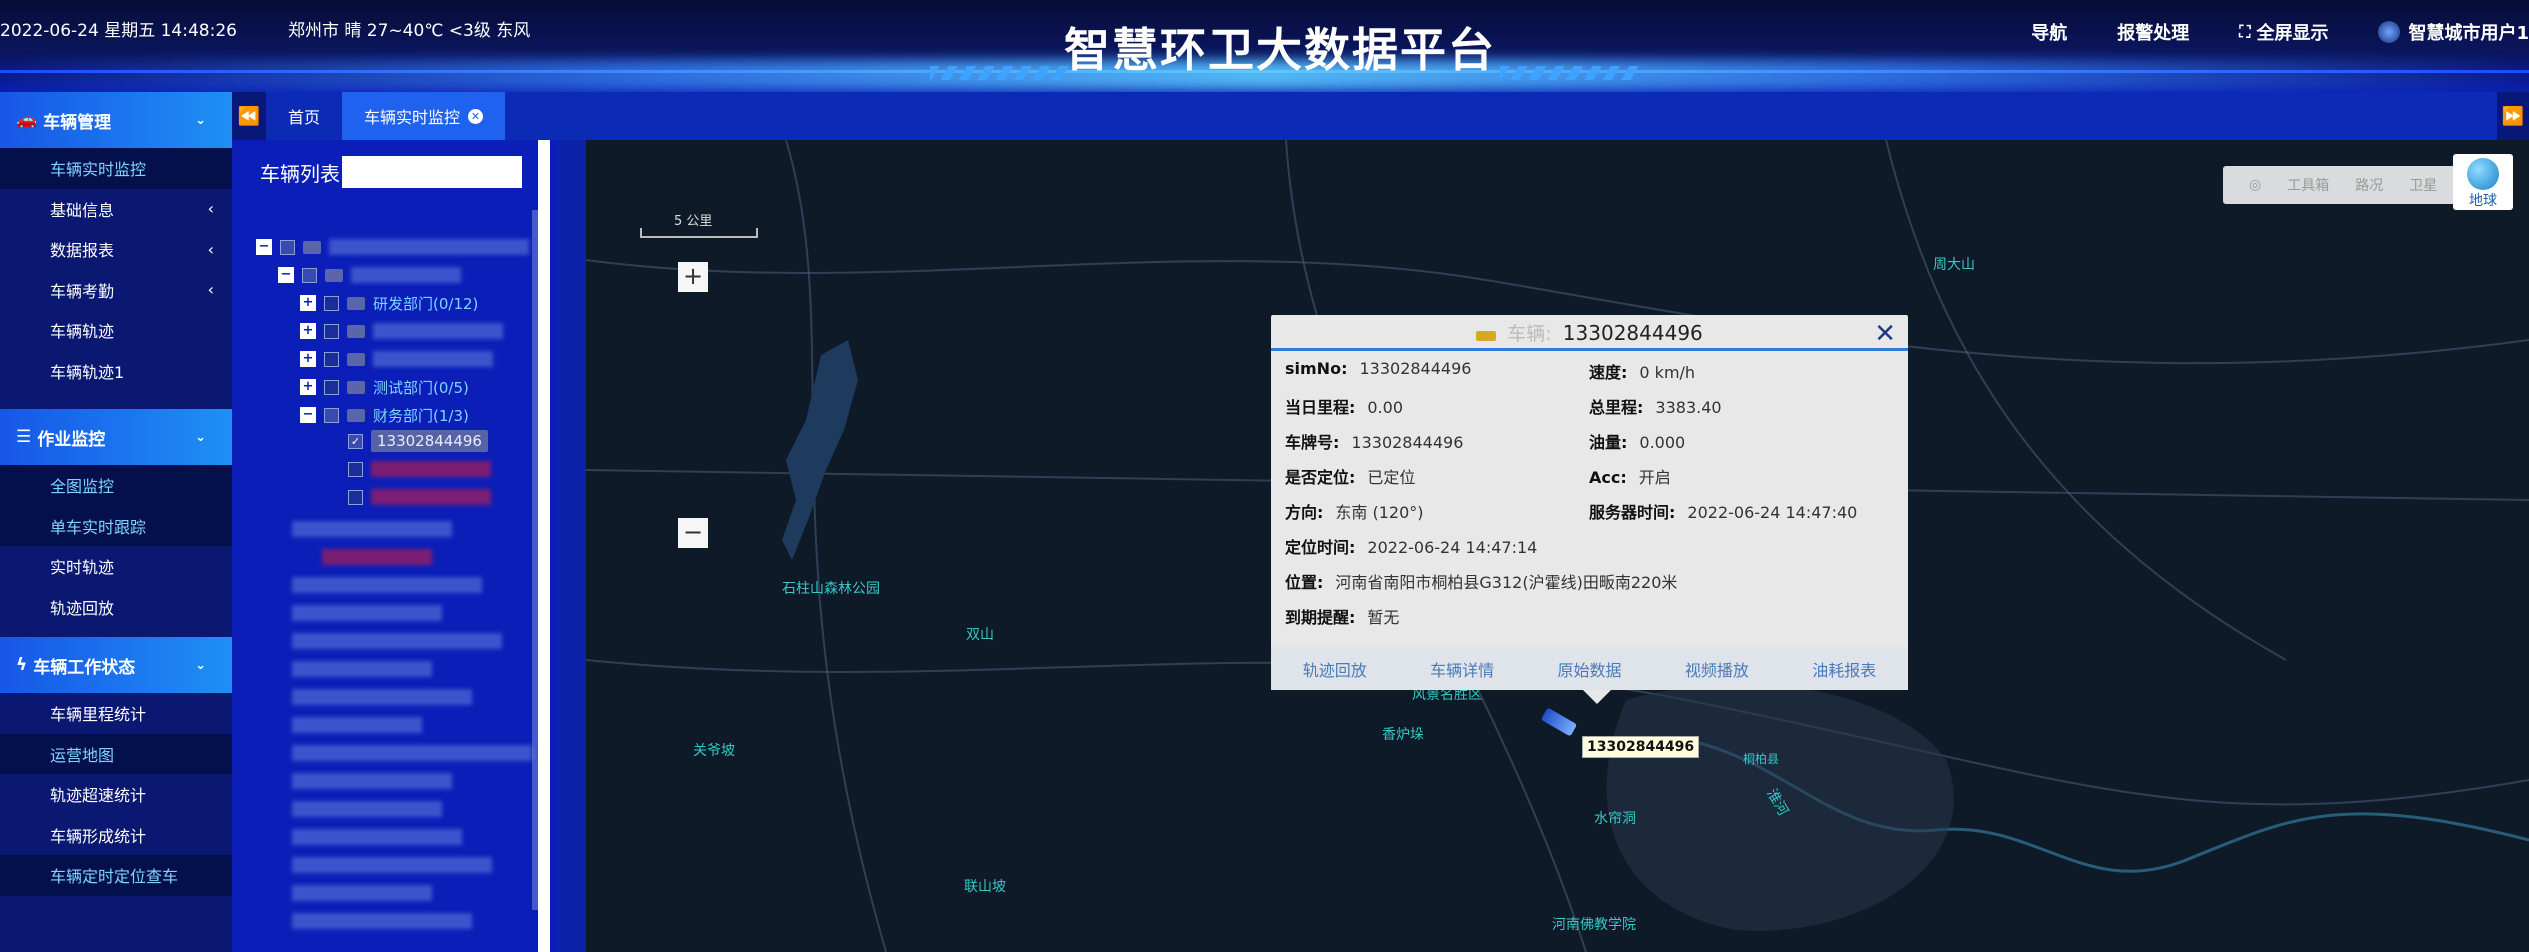 The height and width of the screenshot is (952, 2529). I want to click on place-label: 水帘洞, so click(1615, 819).